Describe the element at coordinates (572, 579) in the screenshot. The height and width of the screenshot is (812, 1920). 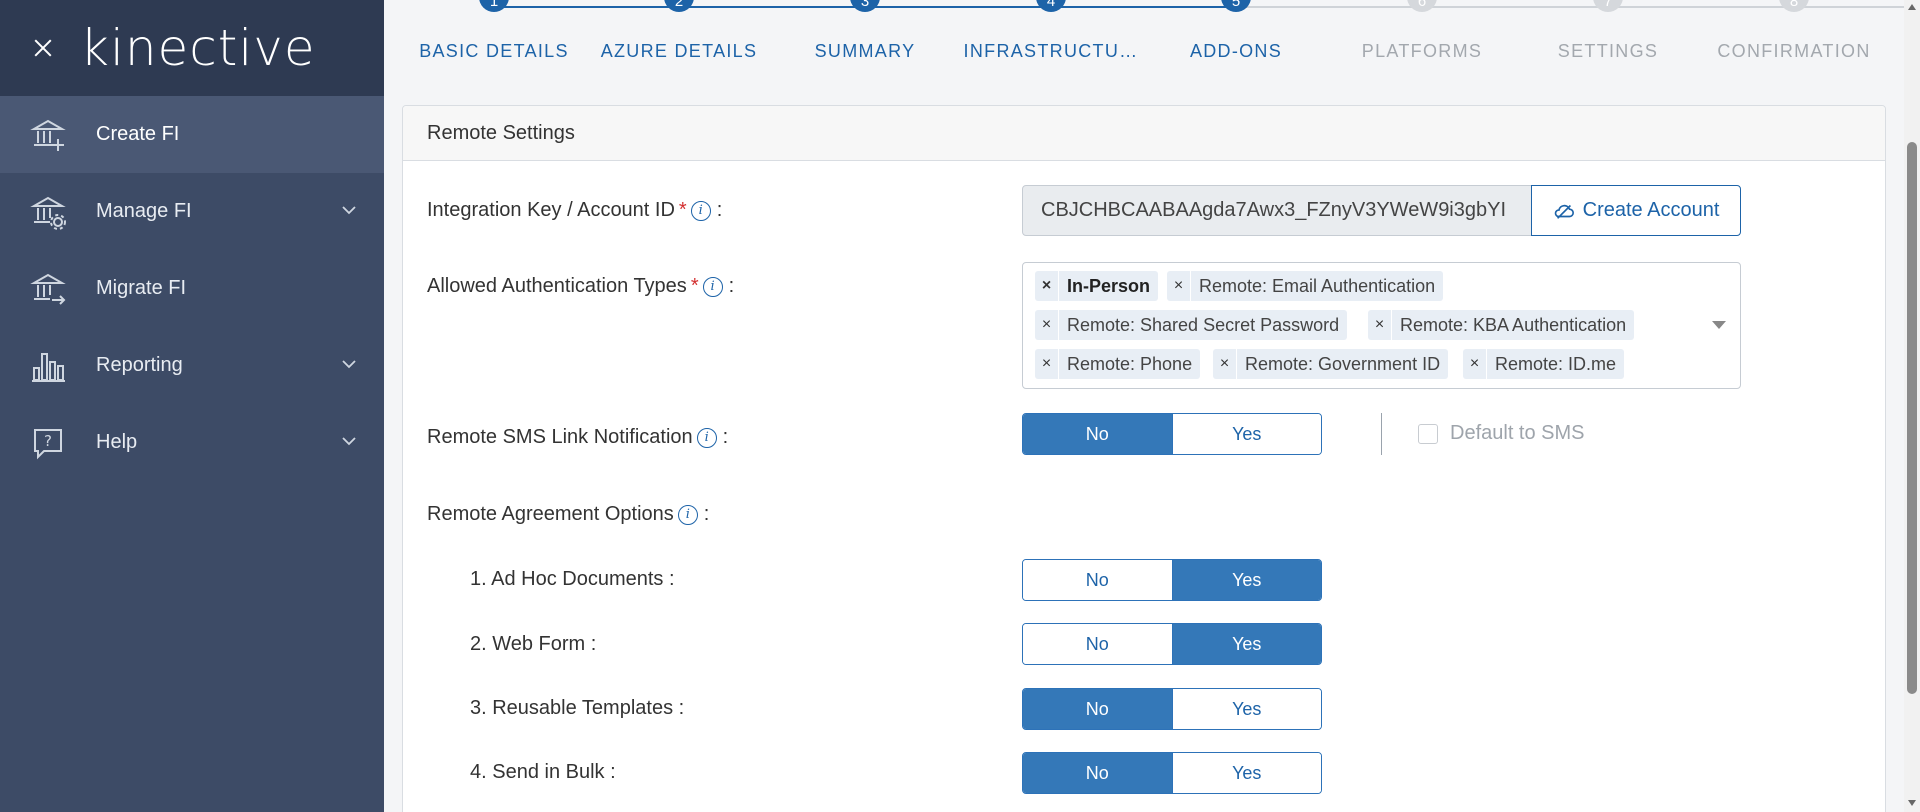
I see `agreement-option-label: 1. Ad Hoc Documents :` at that location.